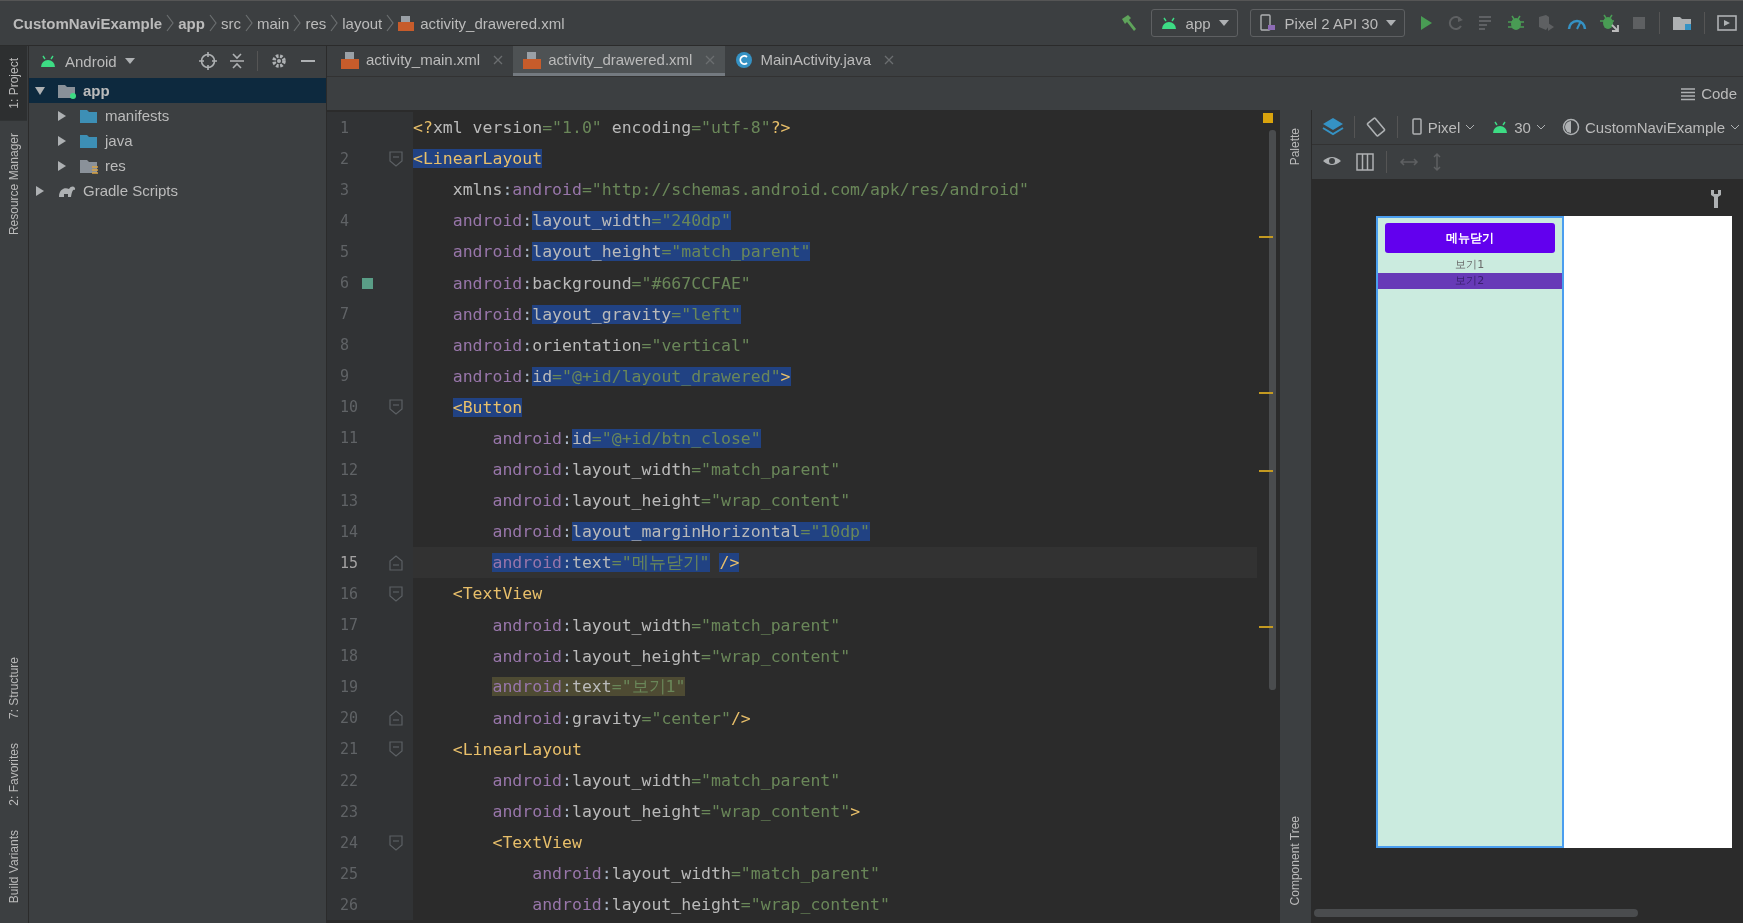 This screenshot has width=1743, height=923. Describe the element at coordinates (626, 438) in the screenshot. I see `code-line: android:id="@+id/btn_close"` at that location.